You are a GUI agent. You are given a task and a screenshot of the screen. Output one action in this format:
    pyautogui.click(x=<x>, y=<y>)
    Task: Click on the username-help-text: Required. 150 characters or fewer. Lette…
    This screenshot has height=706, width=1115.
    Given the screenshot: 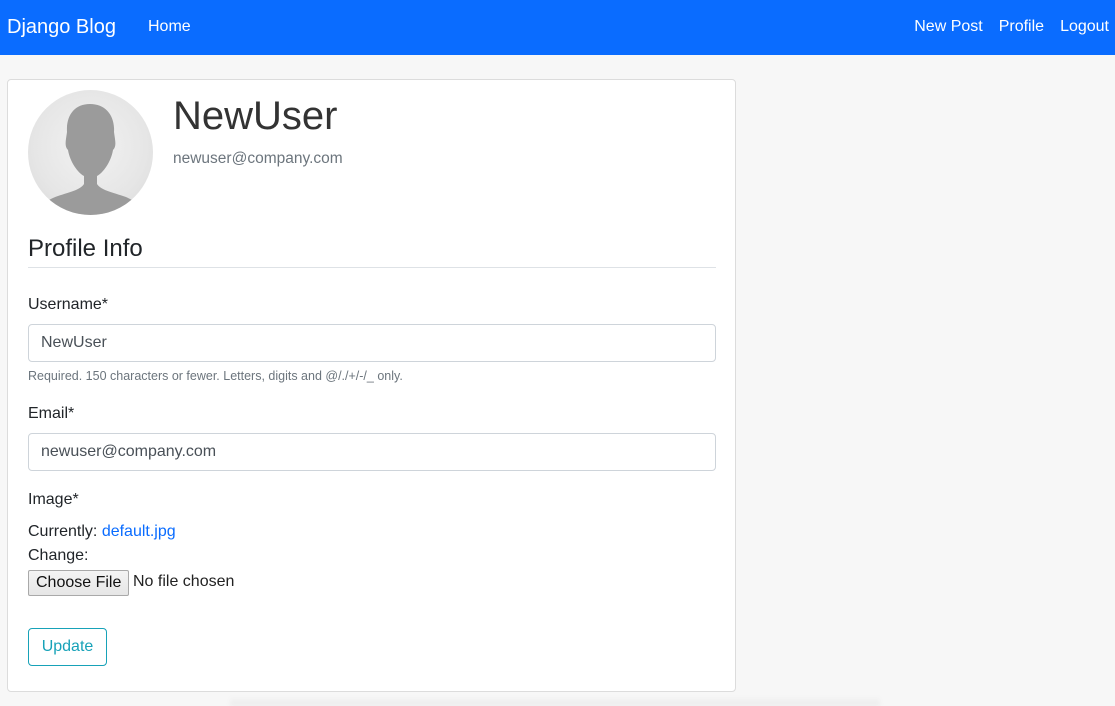 What is the action you would take?
    pyautogui.click(x=215, y=376)
    